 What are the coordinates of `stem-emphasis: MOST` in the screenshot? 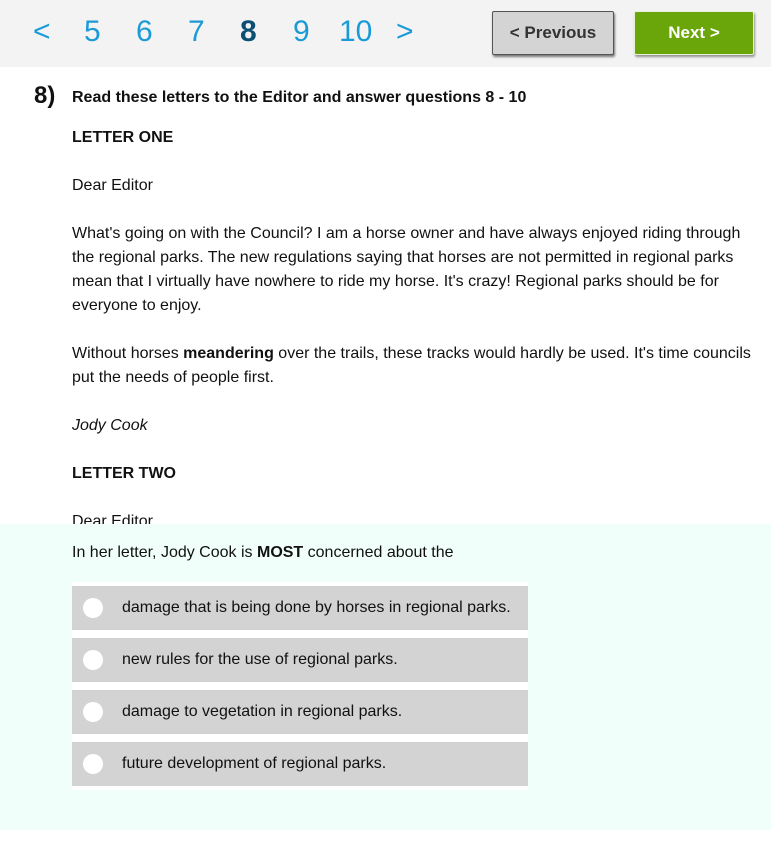 It's located at (280, 552).